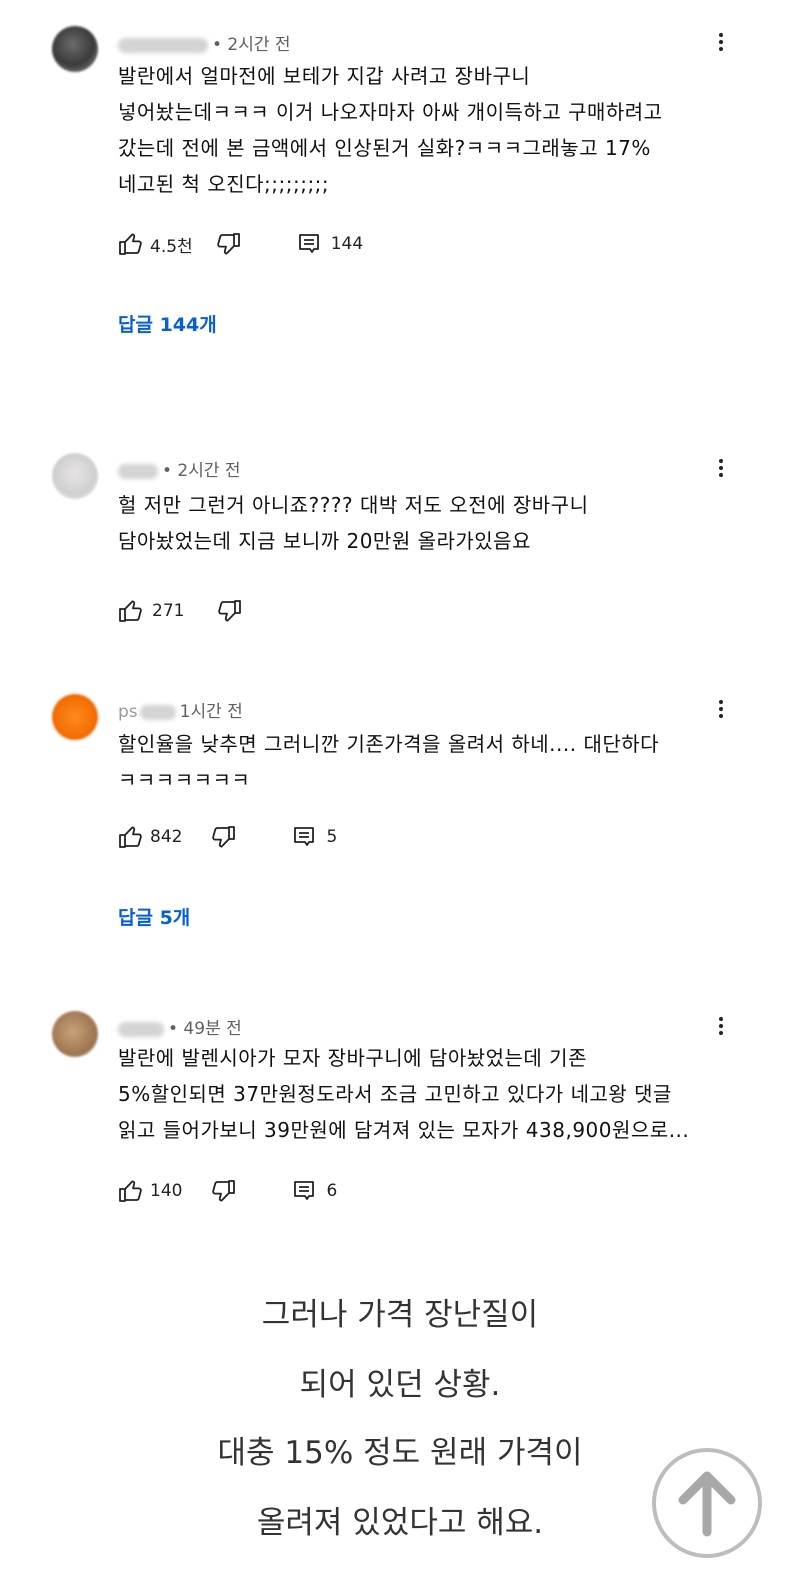 The width and height of the screenshot is (800, 1571). What do you see at coordinates (347, 244) in the screenshot?
I see `reply-count: 144` at bounding box center [347, 244].